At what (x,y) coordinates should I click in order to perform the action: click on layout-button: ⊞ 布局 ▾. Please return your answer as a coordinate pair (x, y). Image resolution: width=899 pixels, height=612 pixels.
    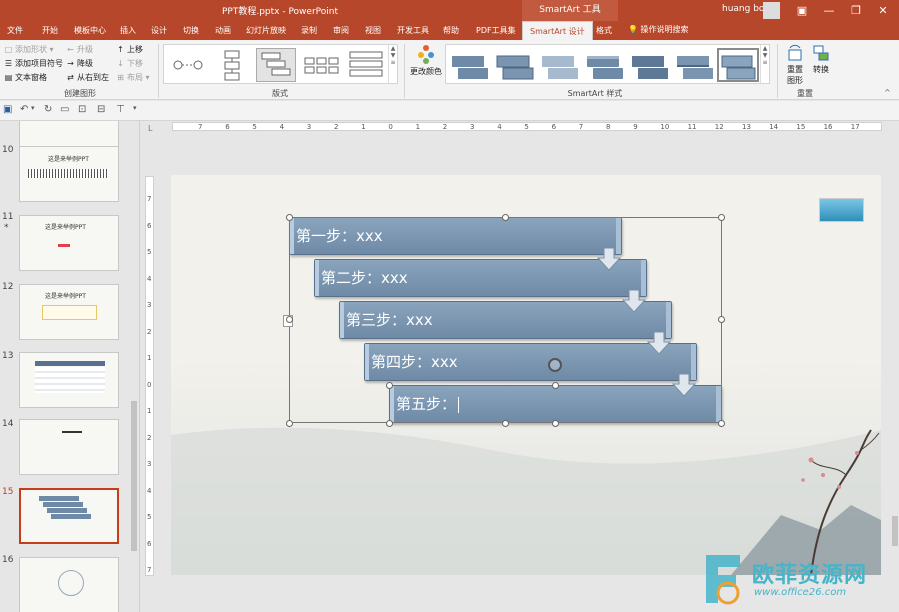
    Looking at the image, I should click on (132, 77).